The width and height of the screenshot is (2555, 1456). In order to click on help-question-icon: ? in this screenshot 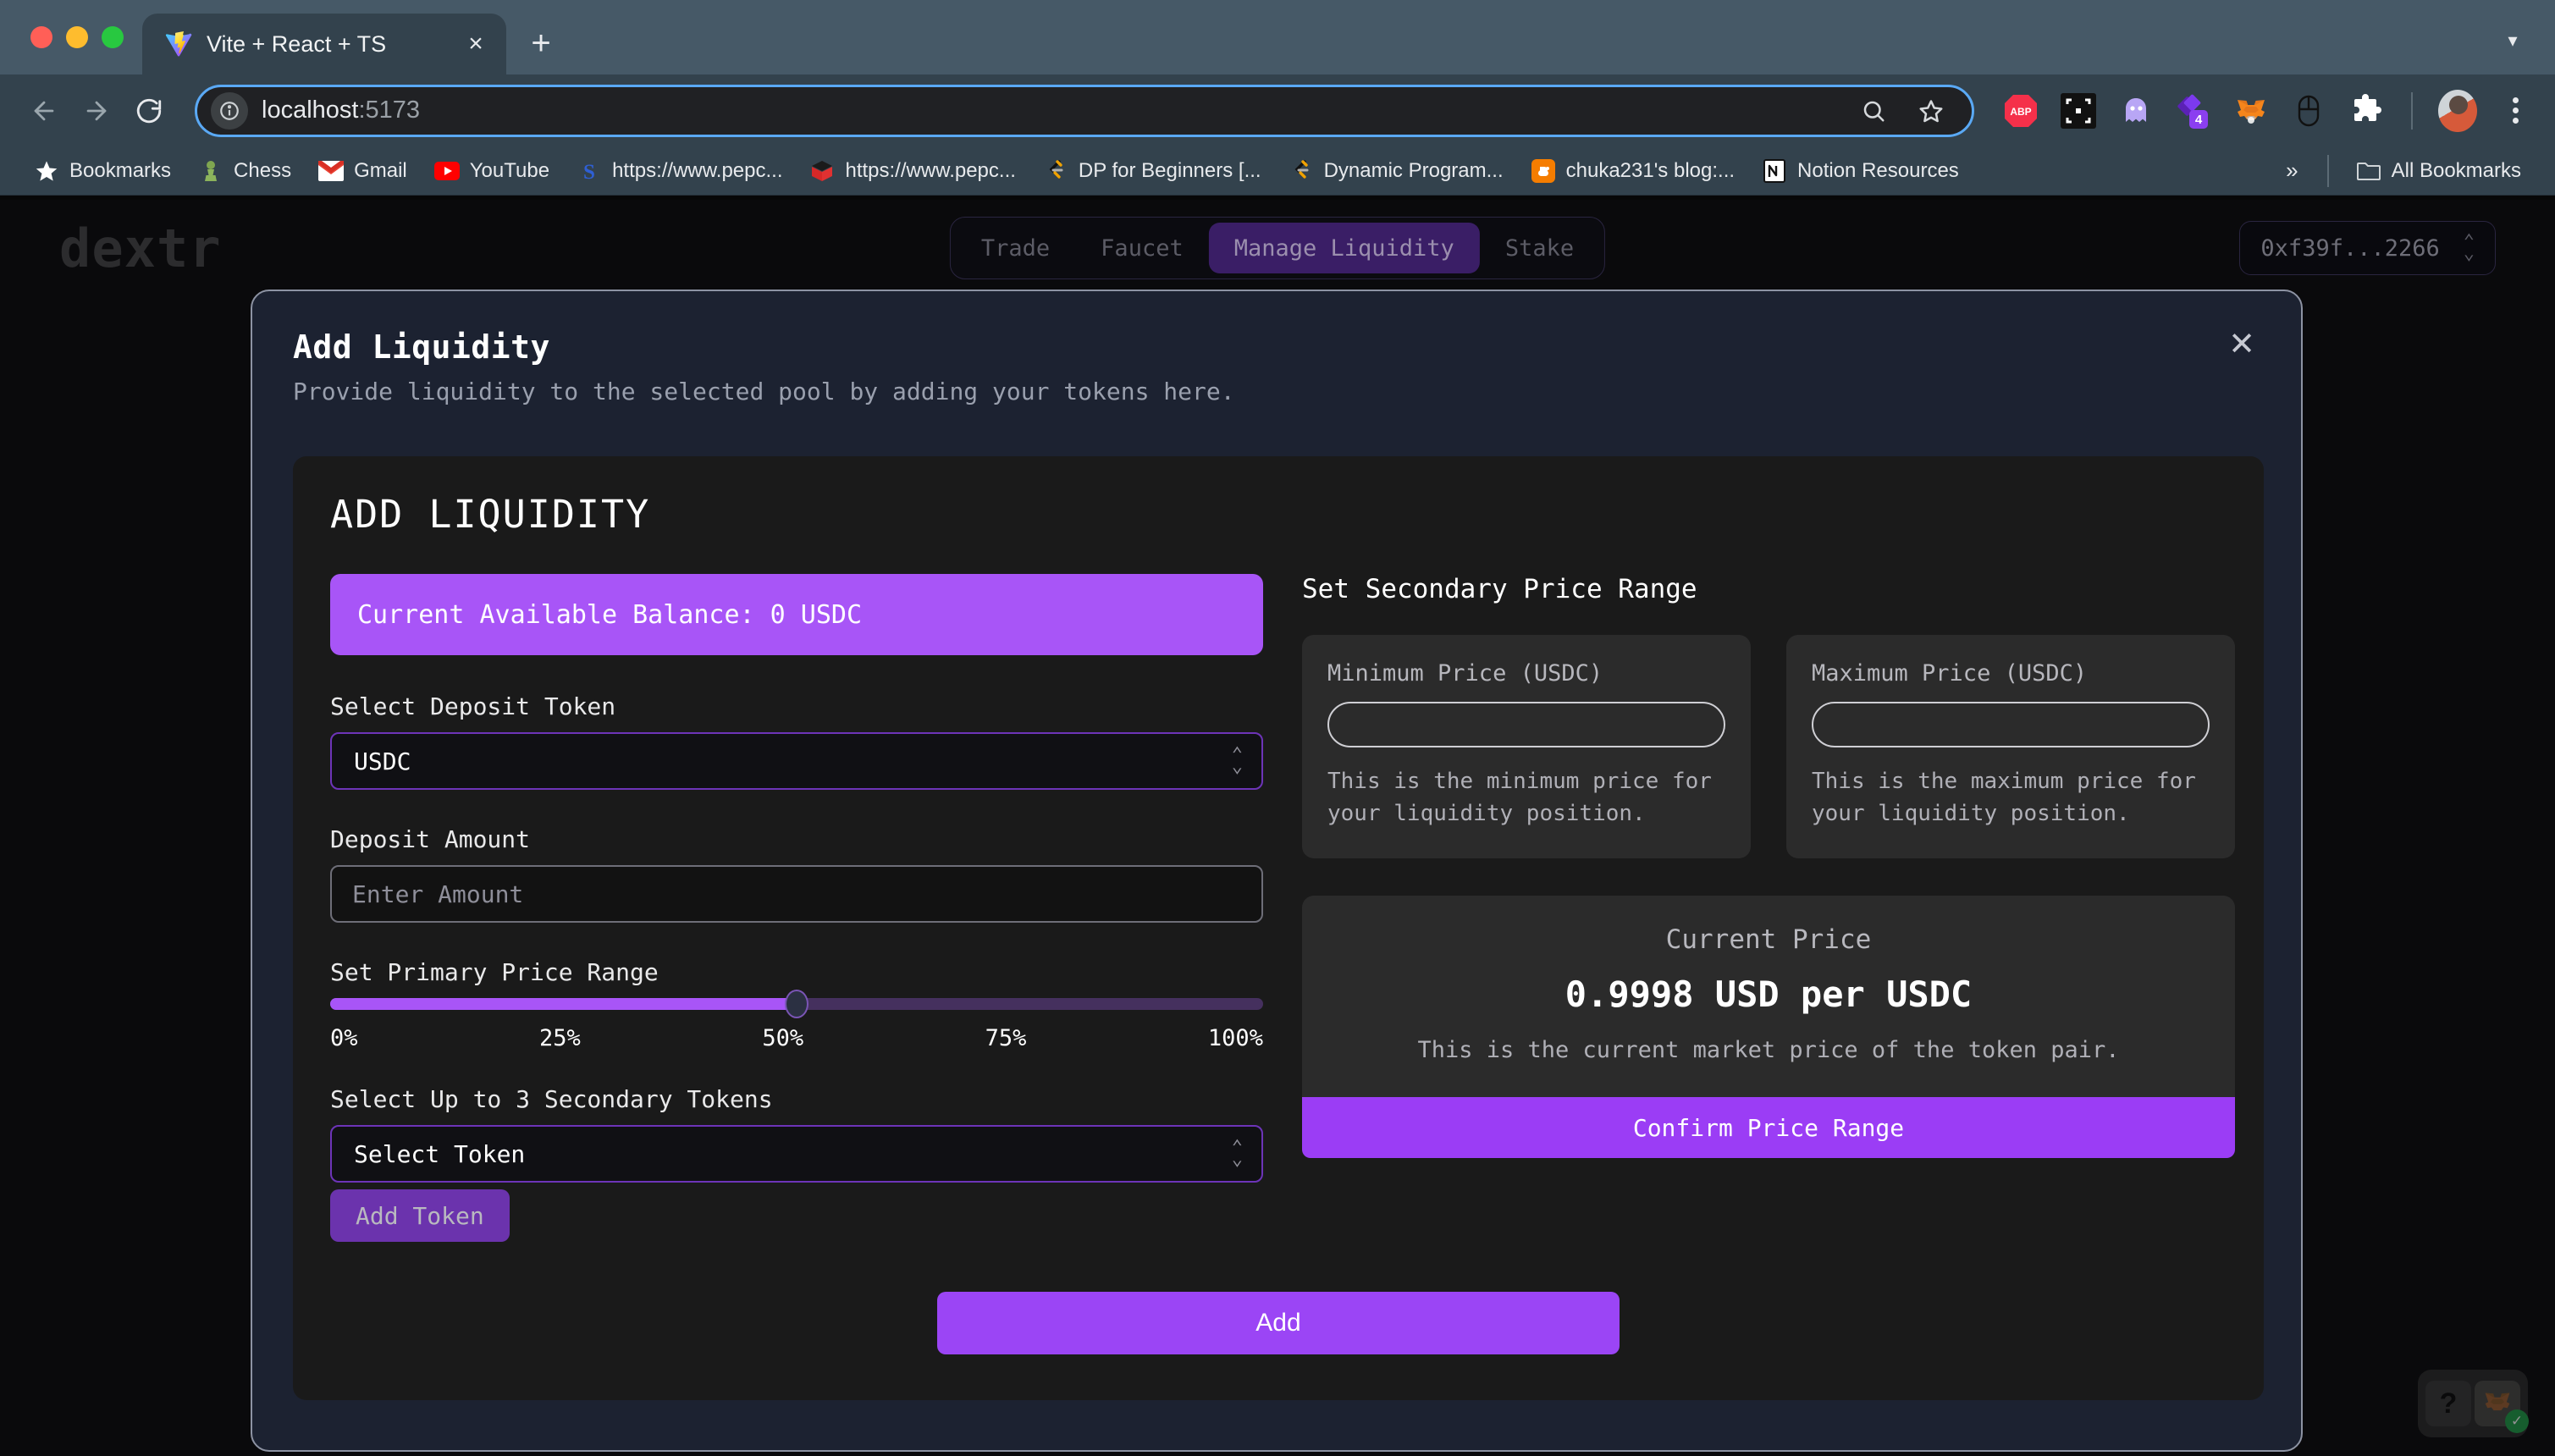, I will do `click(2448, 1403)`.